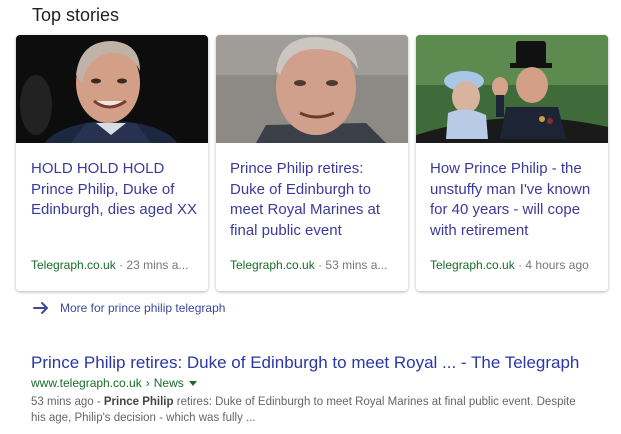  What do you see at coordinates (143, 308) in the screenshot?
I see `more-stories-label: More for prince philip telegraph` at bounding box center [143, 308].